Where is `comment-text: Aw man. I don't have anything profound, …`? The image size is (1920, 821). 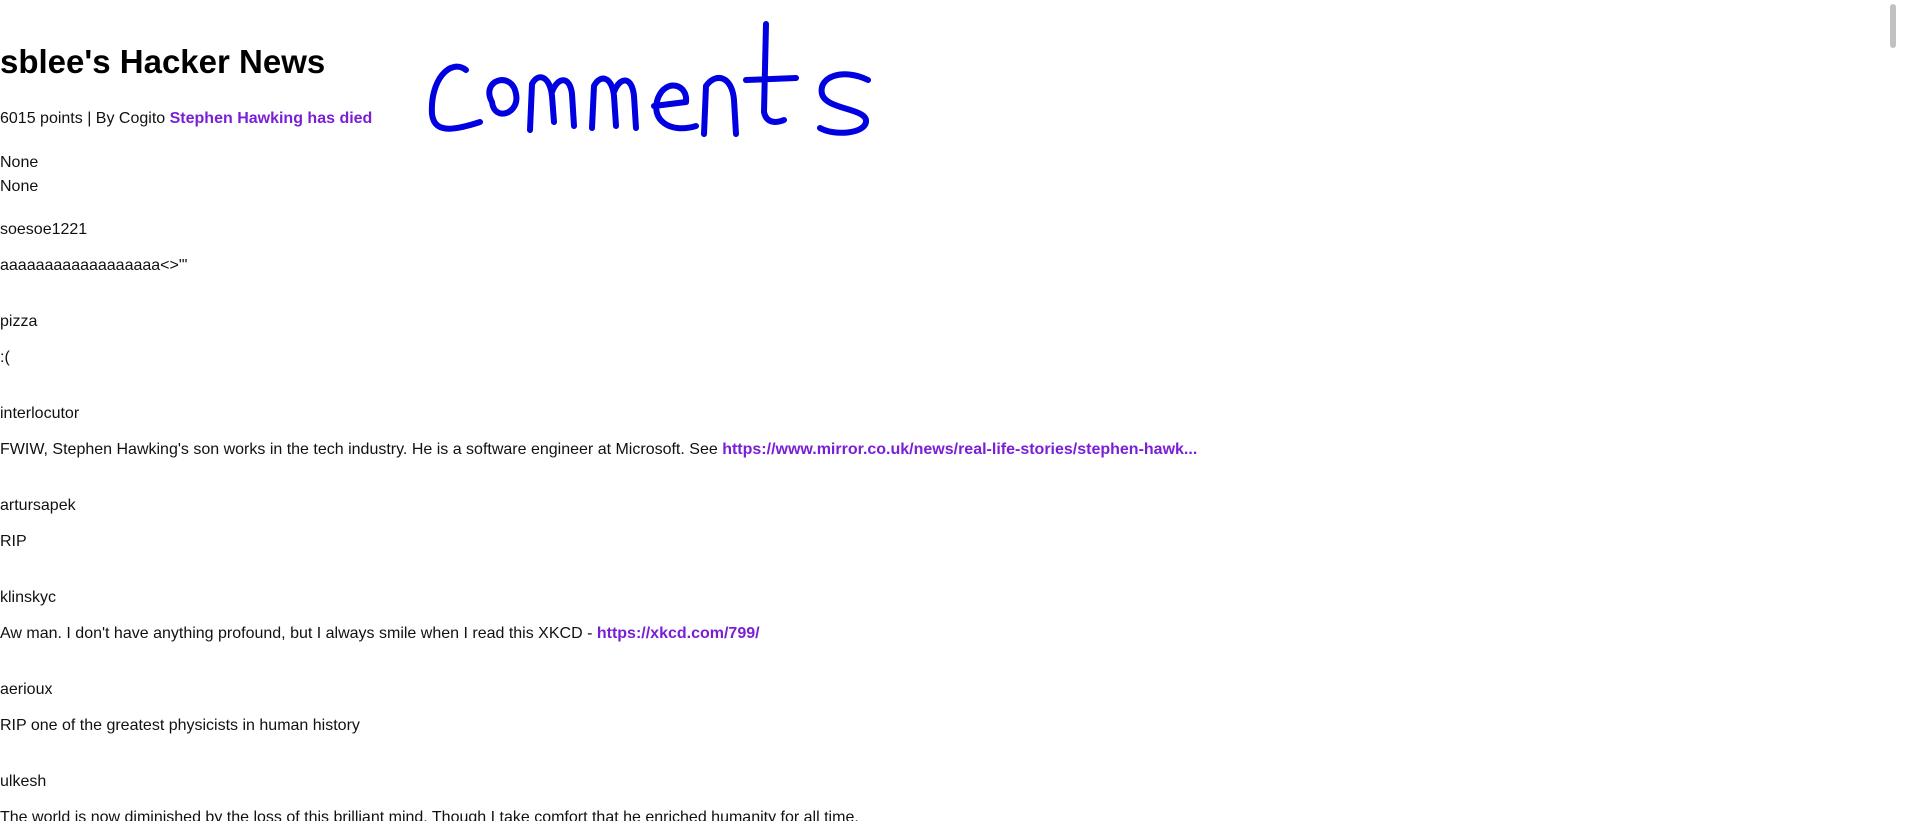
comment-text: Aw man. I don't have anything profound, … is located at coordinates (380, 634).